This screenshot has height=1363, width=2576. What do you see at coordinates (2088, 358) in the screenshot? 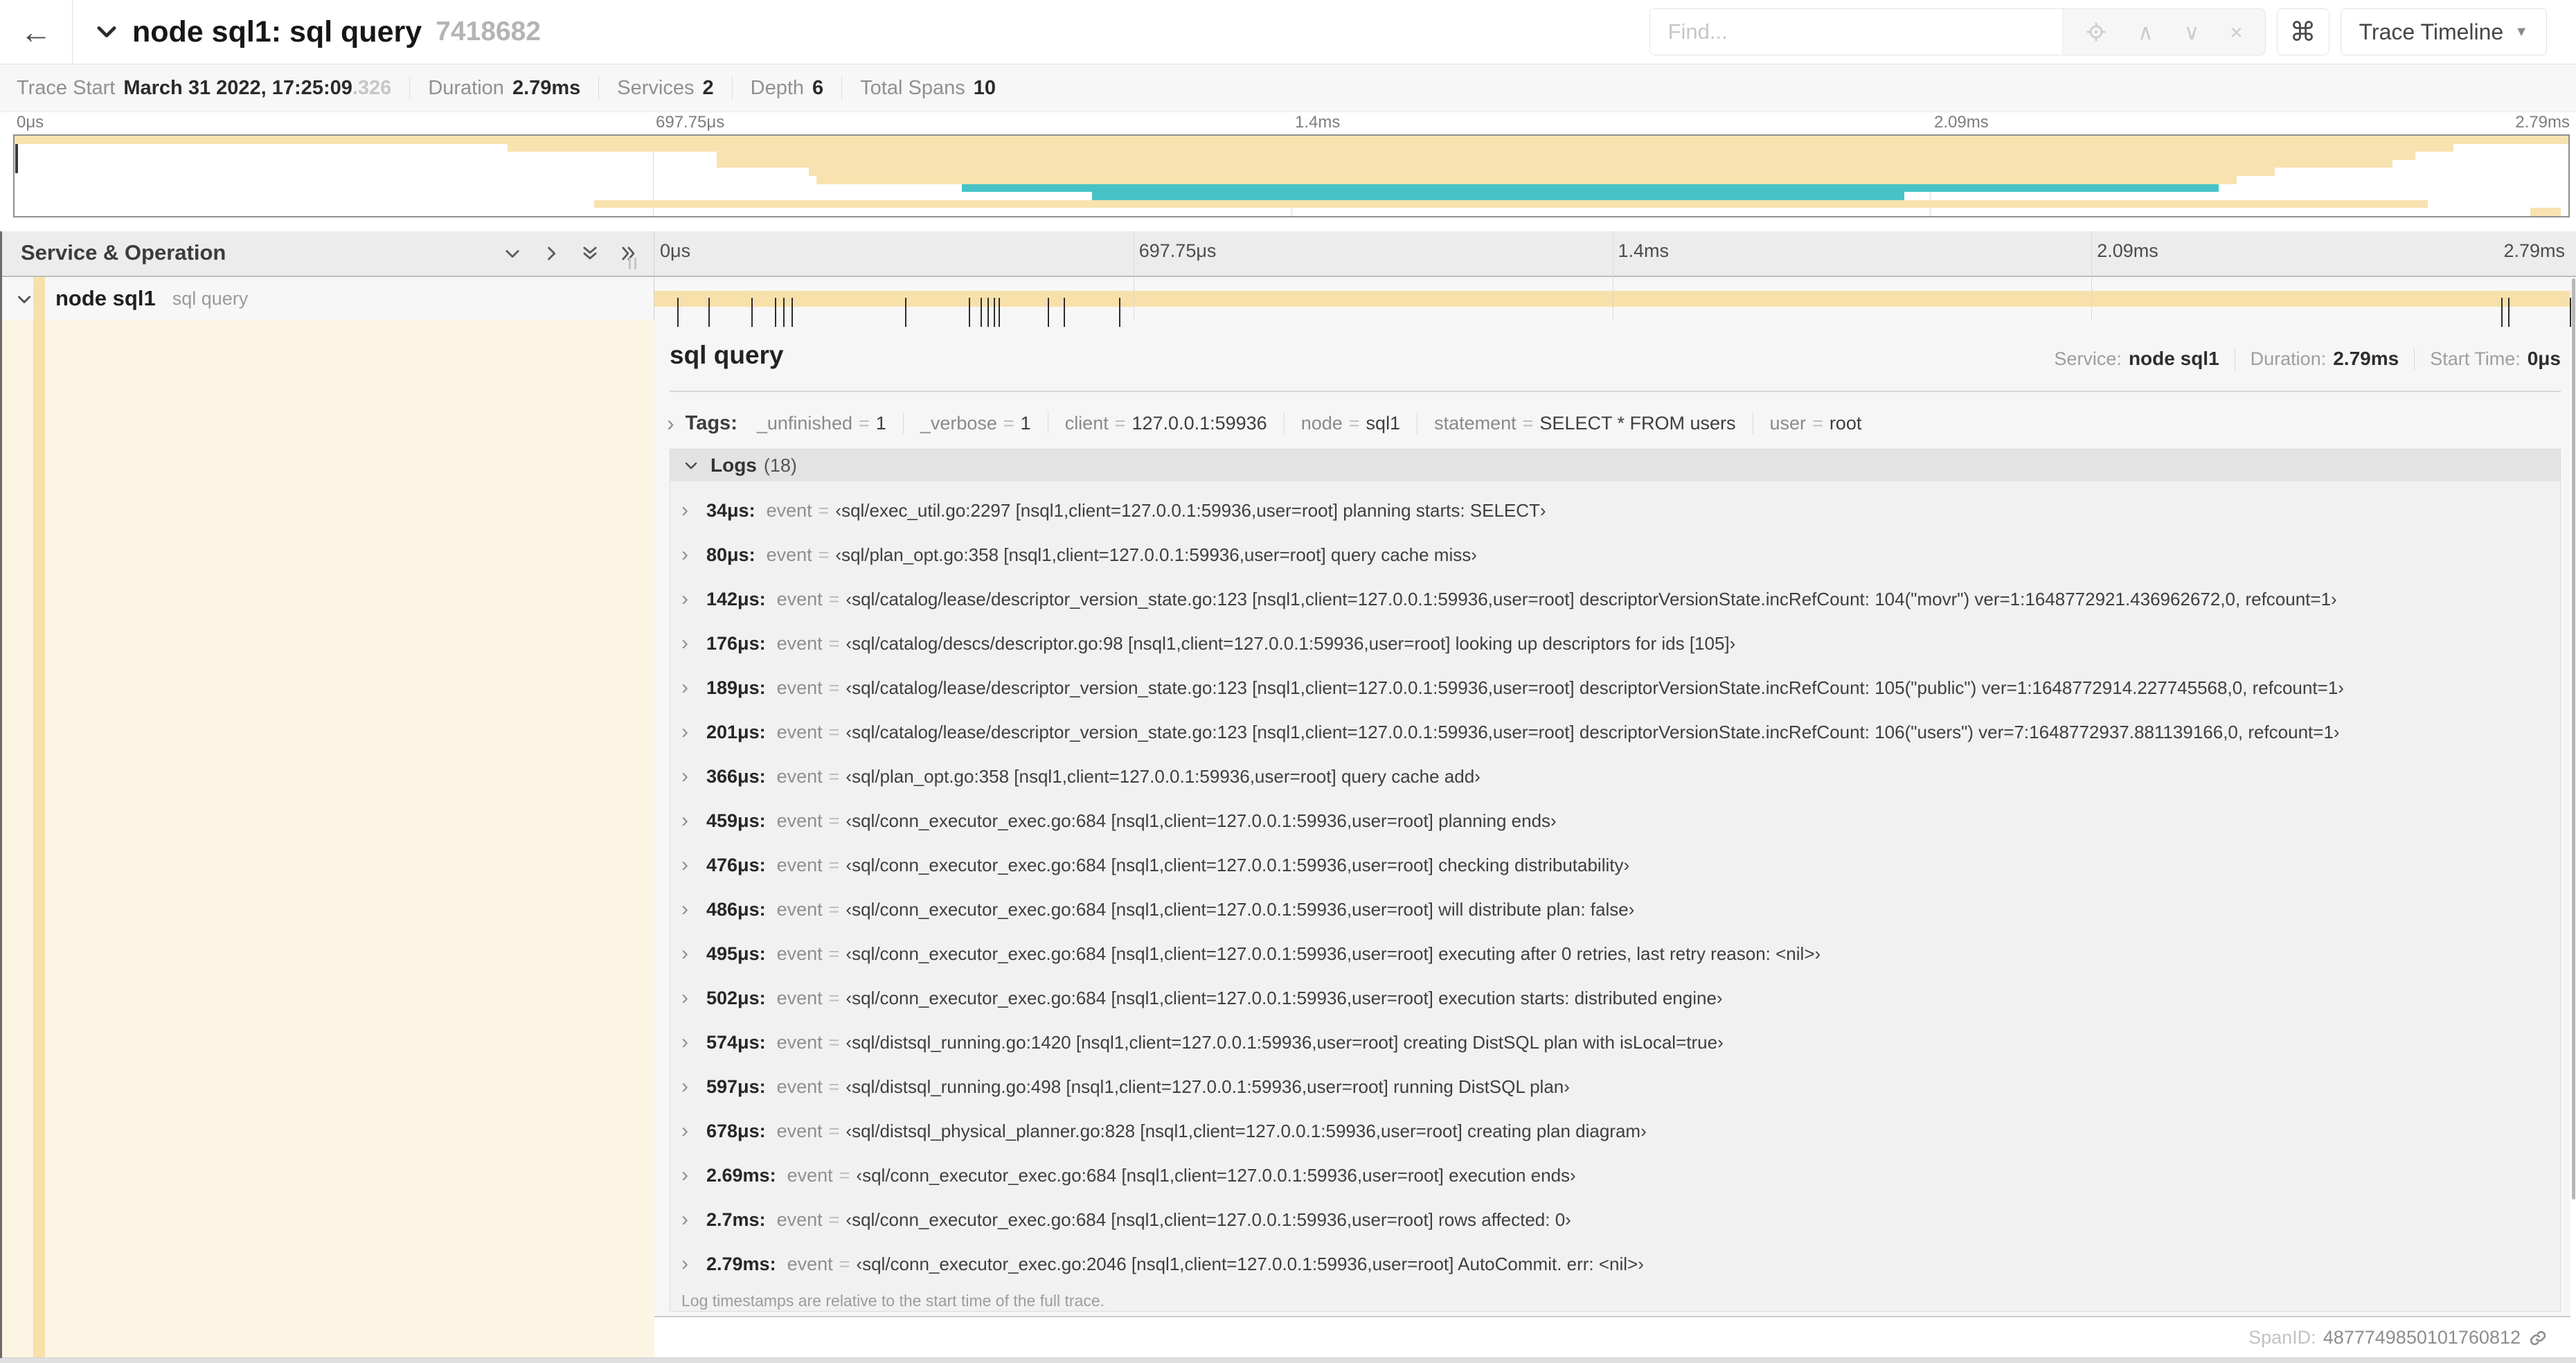
I see `meta-label: Service:` at bounding box center [2088, 358].